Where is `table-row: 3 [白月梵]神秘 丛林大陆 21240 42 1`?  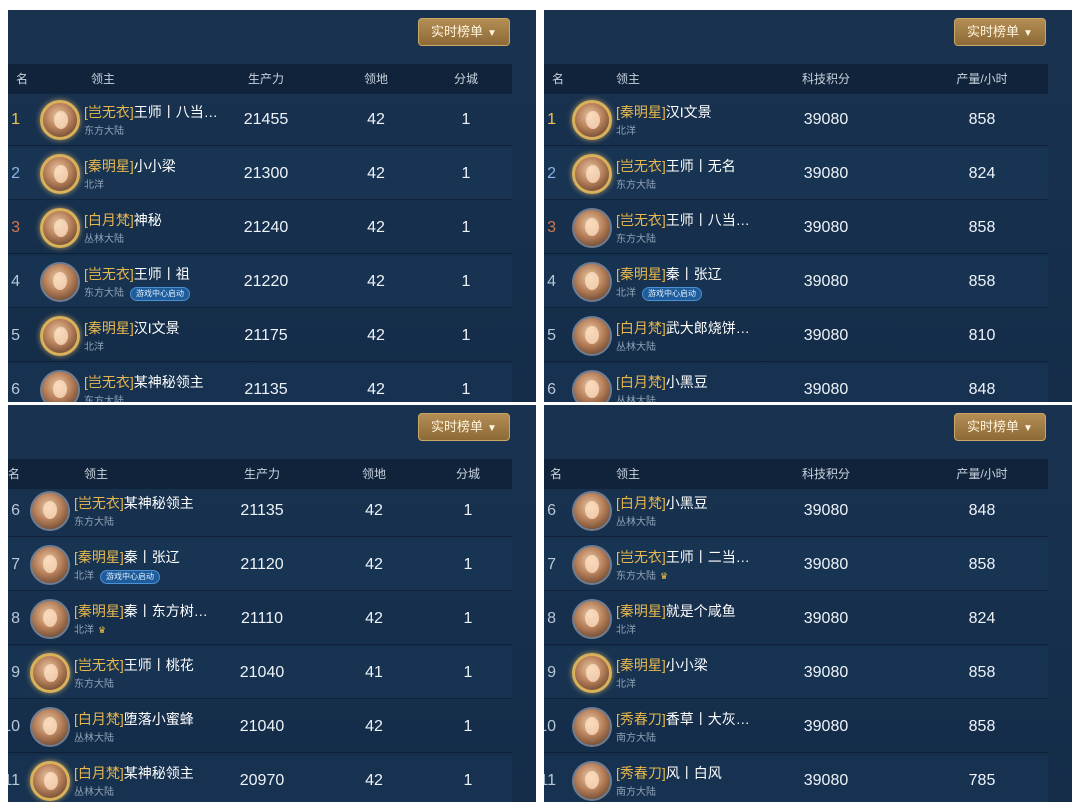 table-row: 3 [白月梵]神秘 丛林大陆 21240 42 1 is located at coordinates (260, 228).